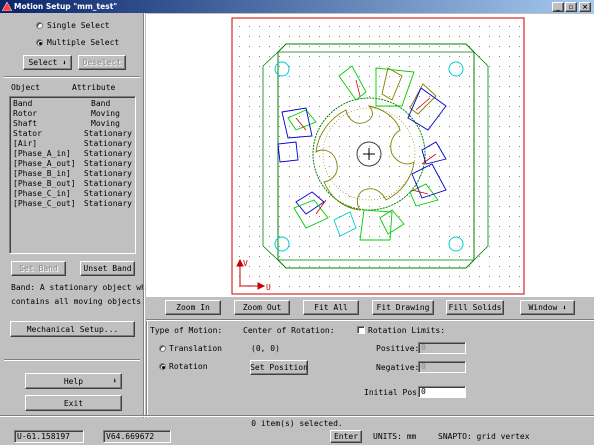  Describe the element at coordinates (162, 366) in the screenshot. I see `rotation-radio` at that location.